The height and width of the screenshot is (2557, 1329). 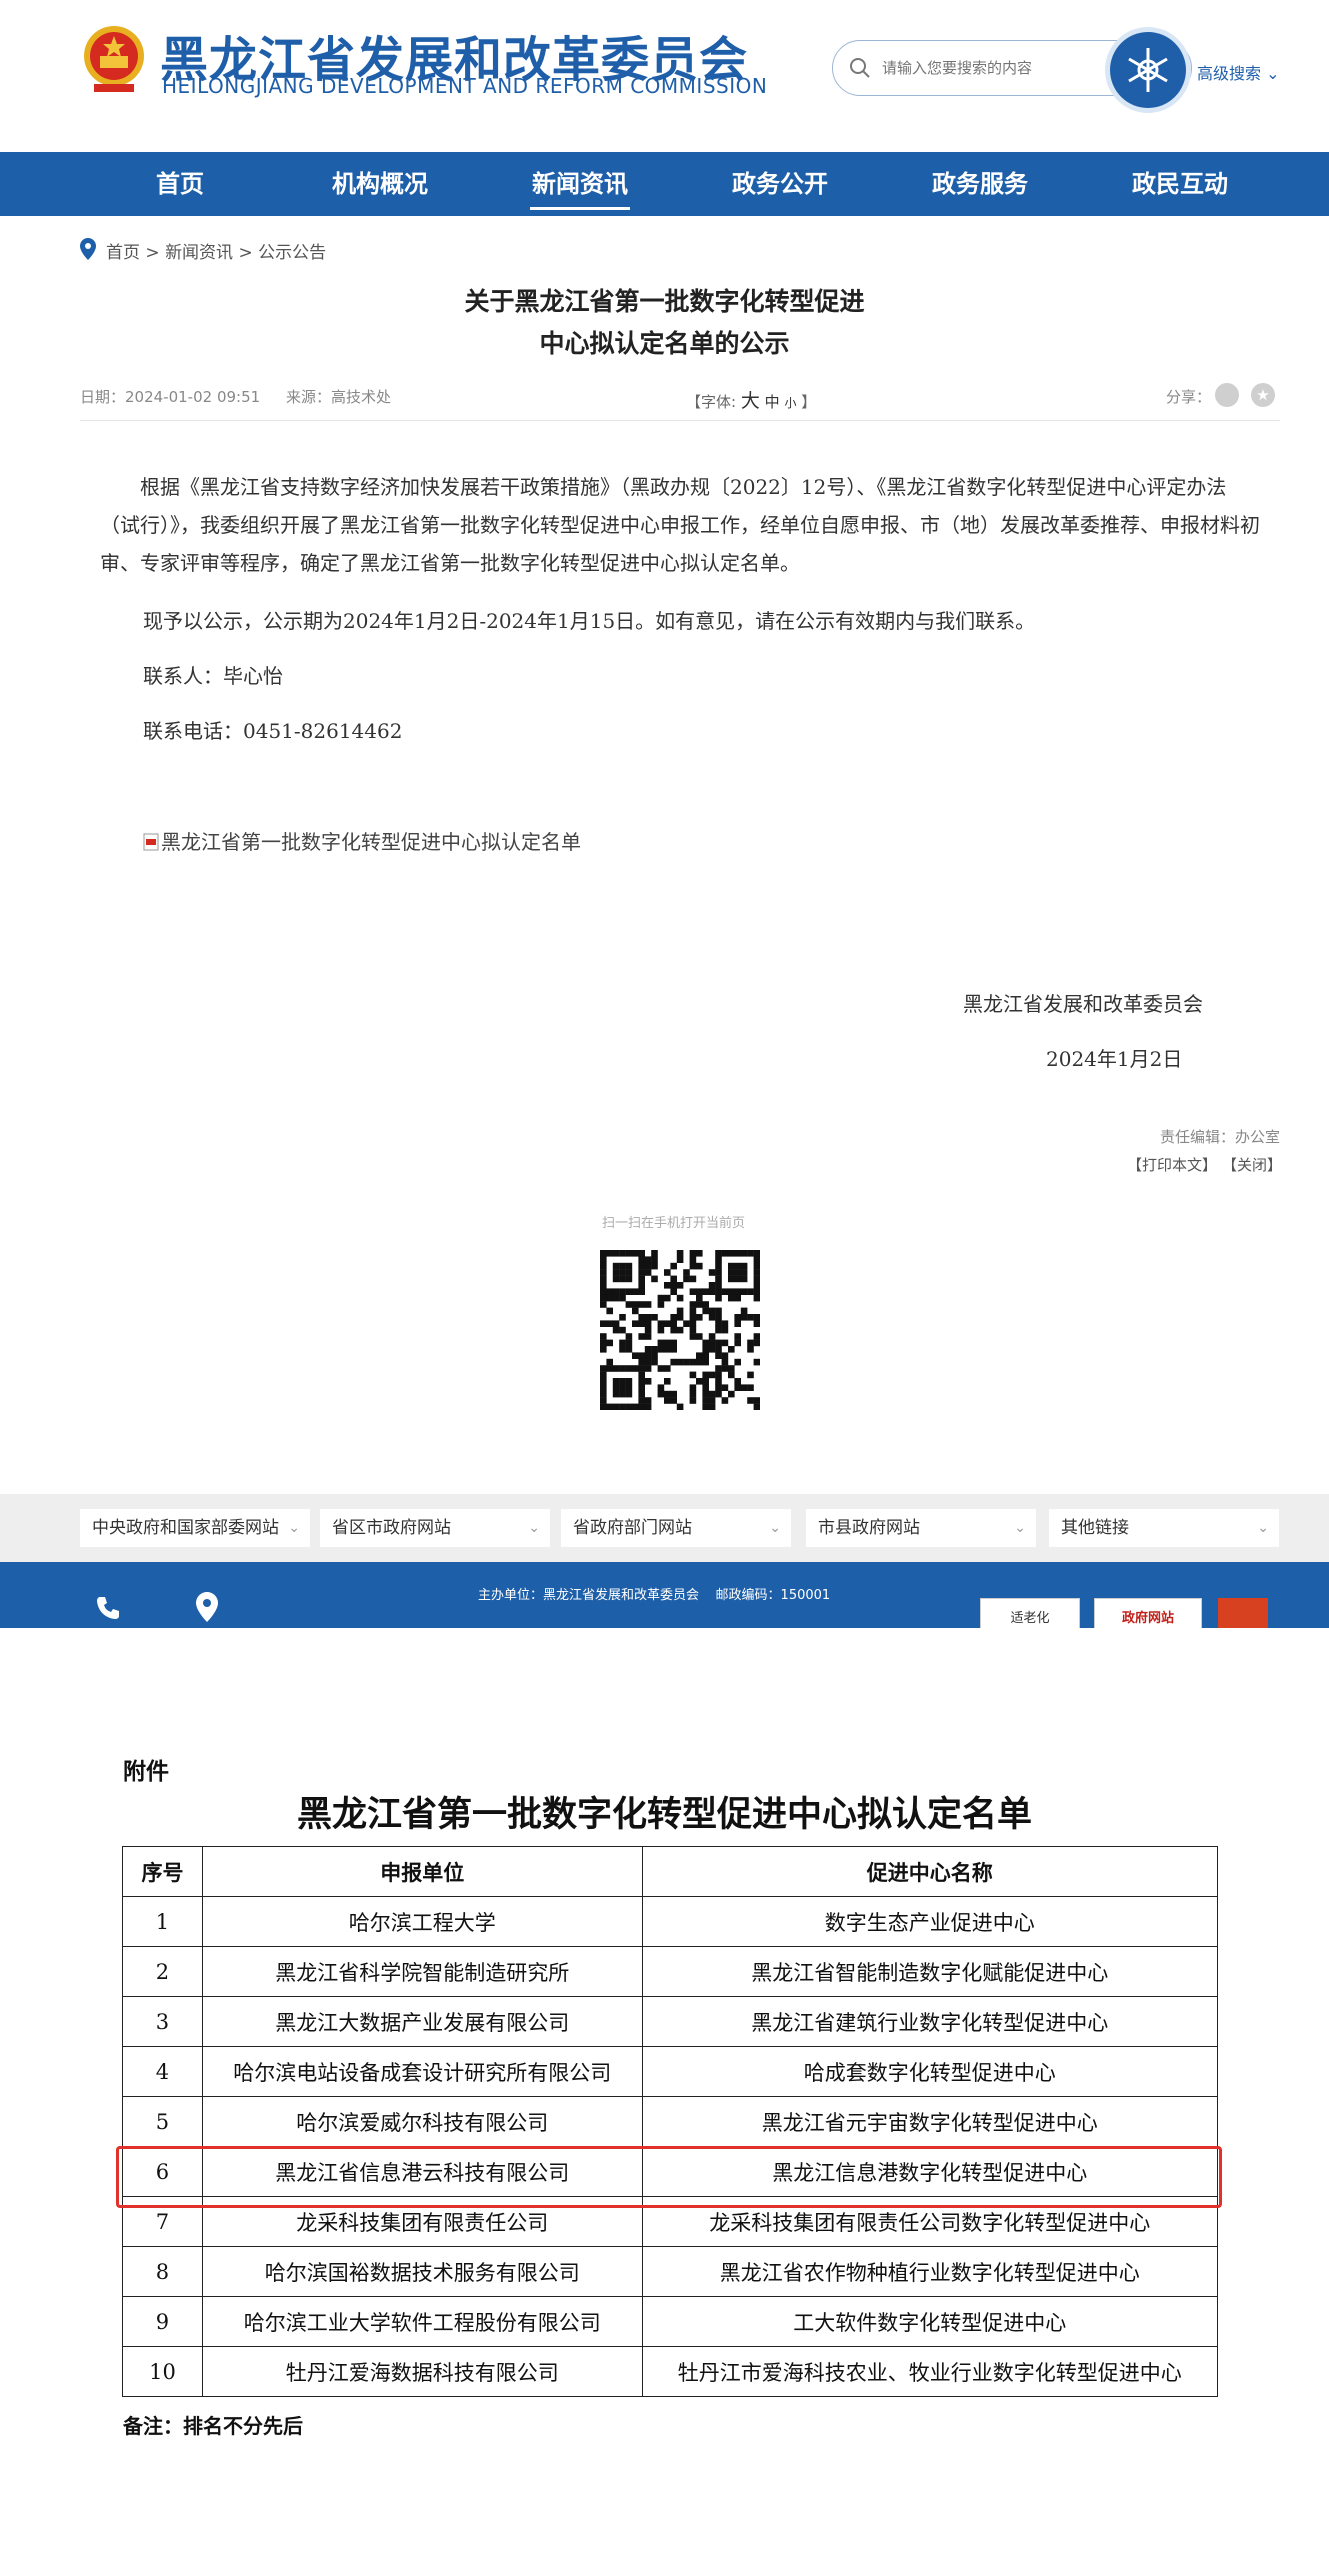 I want to click on nav-gov-affairs: 政务公开, so click(x=780, y=184).